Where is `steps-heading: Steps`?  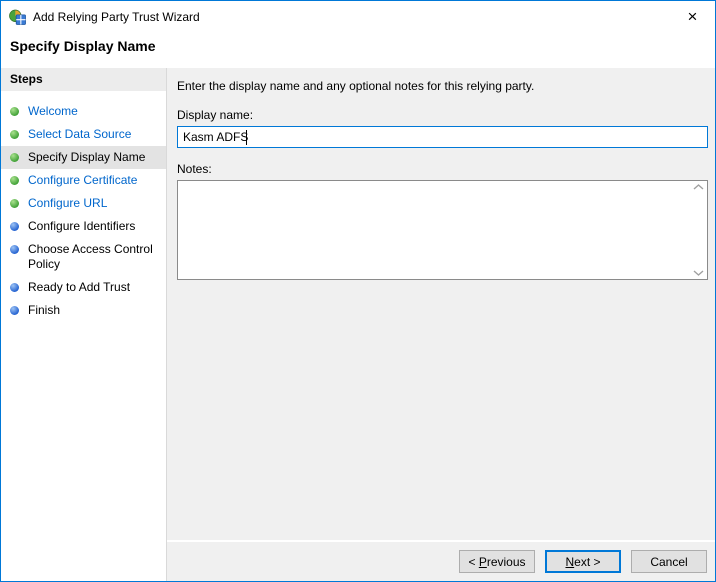 steps-heading: Steps is located at coordinates (83, 79).